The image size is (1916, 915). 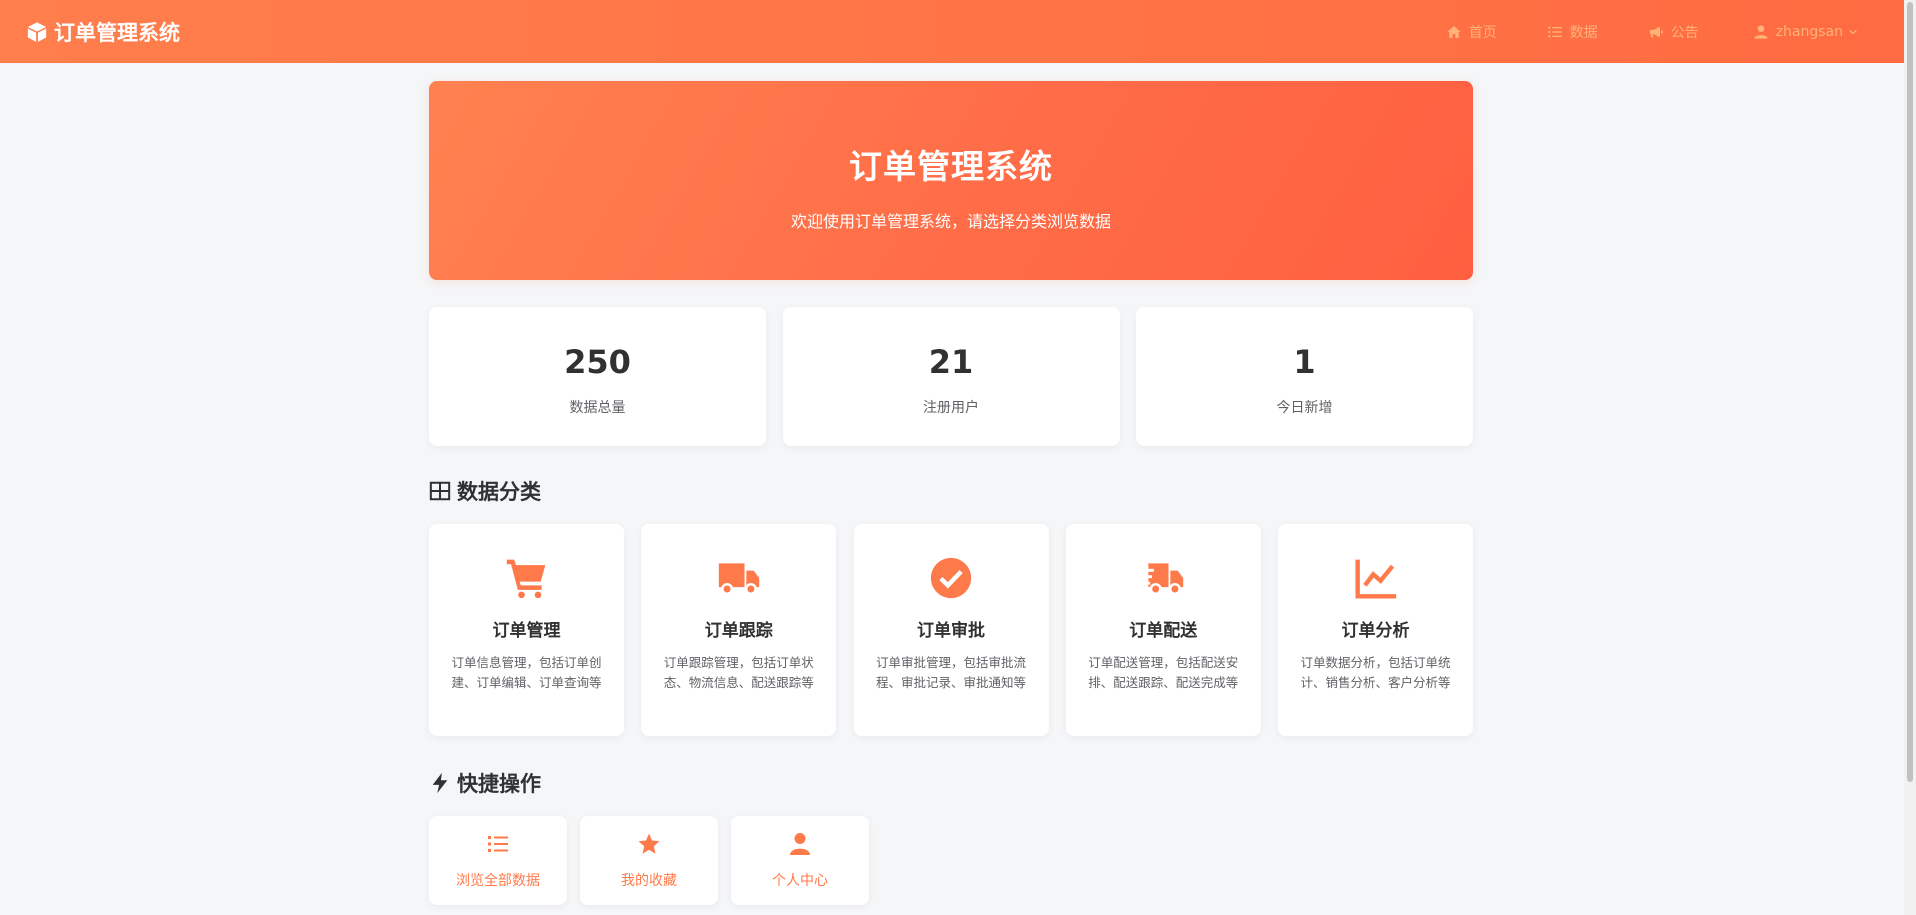 What do you see at coordinates (950, 672) in the screenshot?
I see `category-desc: 订单审批管理，包括审批流程、审批记录、审批通知等` at bounding box center [950, 672].